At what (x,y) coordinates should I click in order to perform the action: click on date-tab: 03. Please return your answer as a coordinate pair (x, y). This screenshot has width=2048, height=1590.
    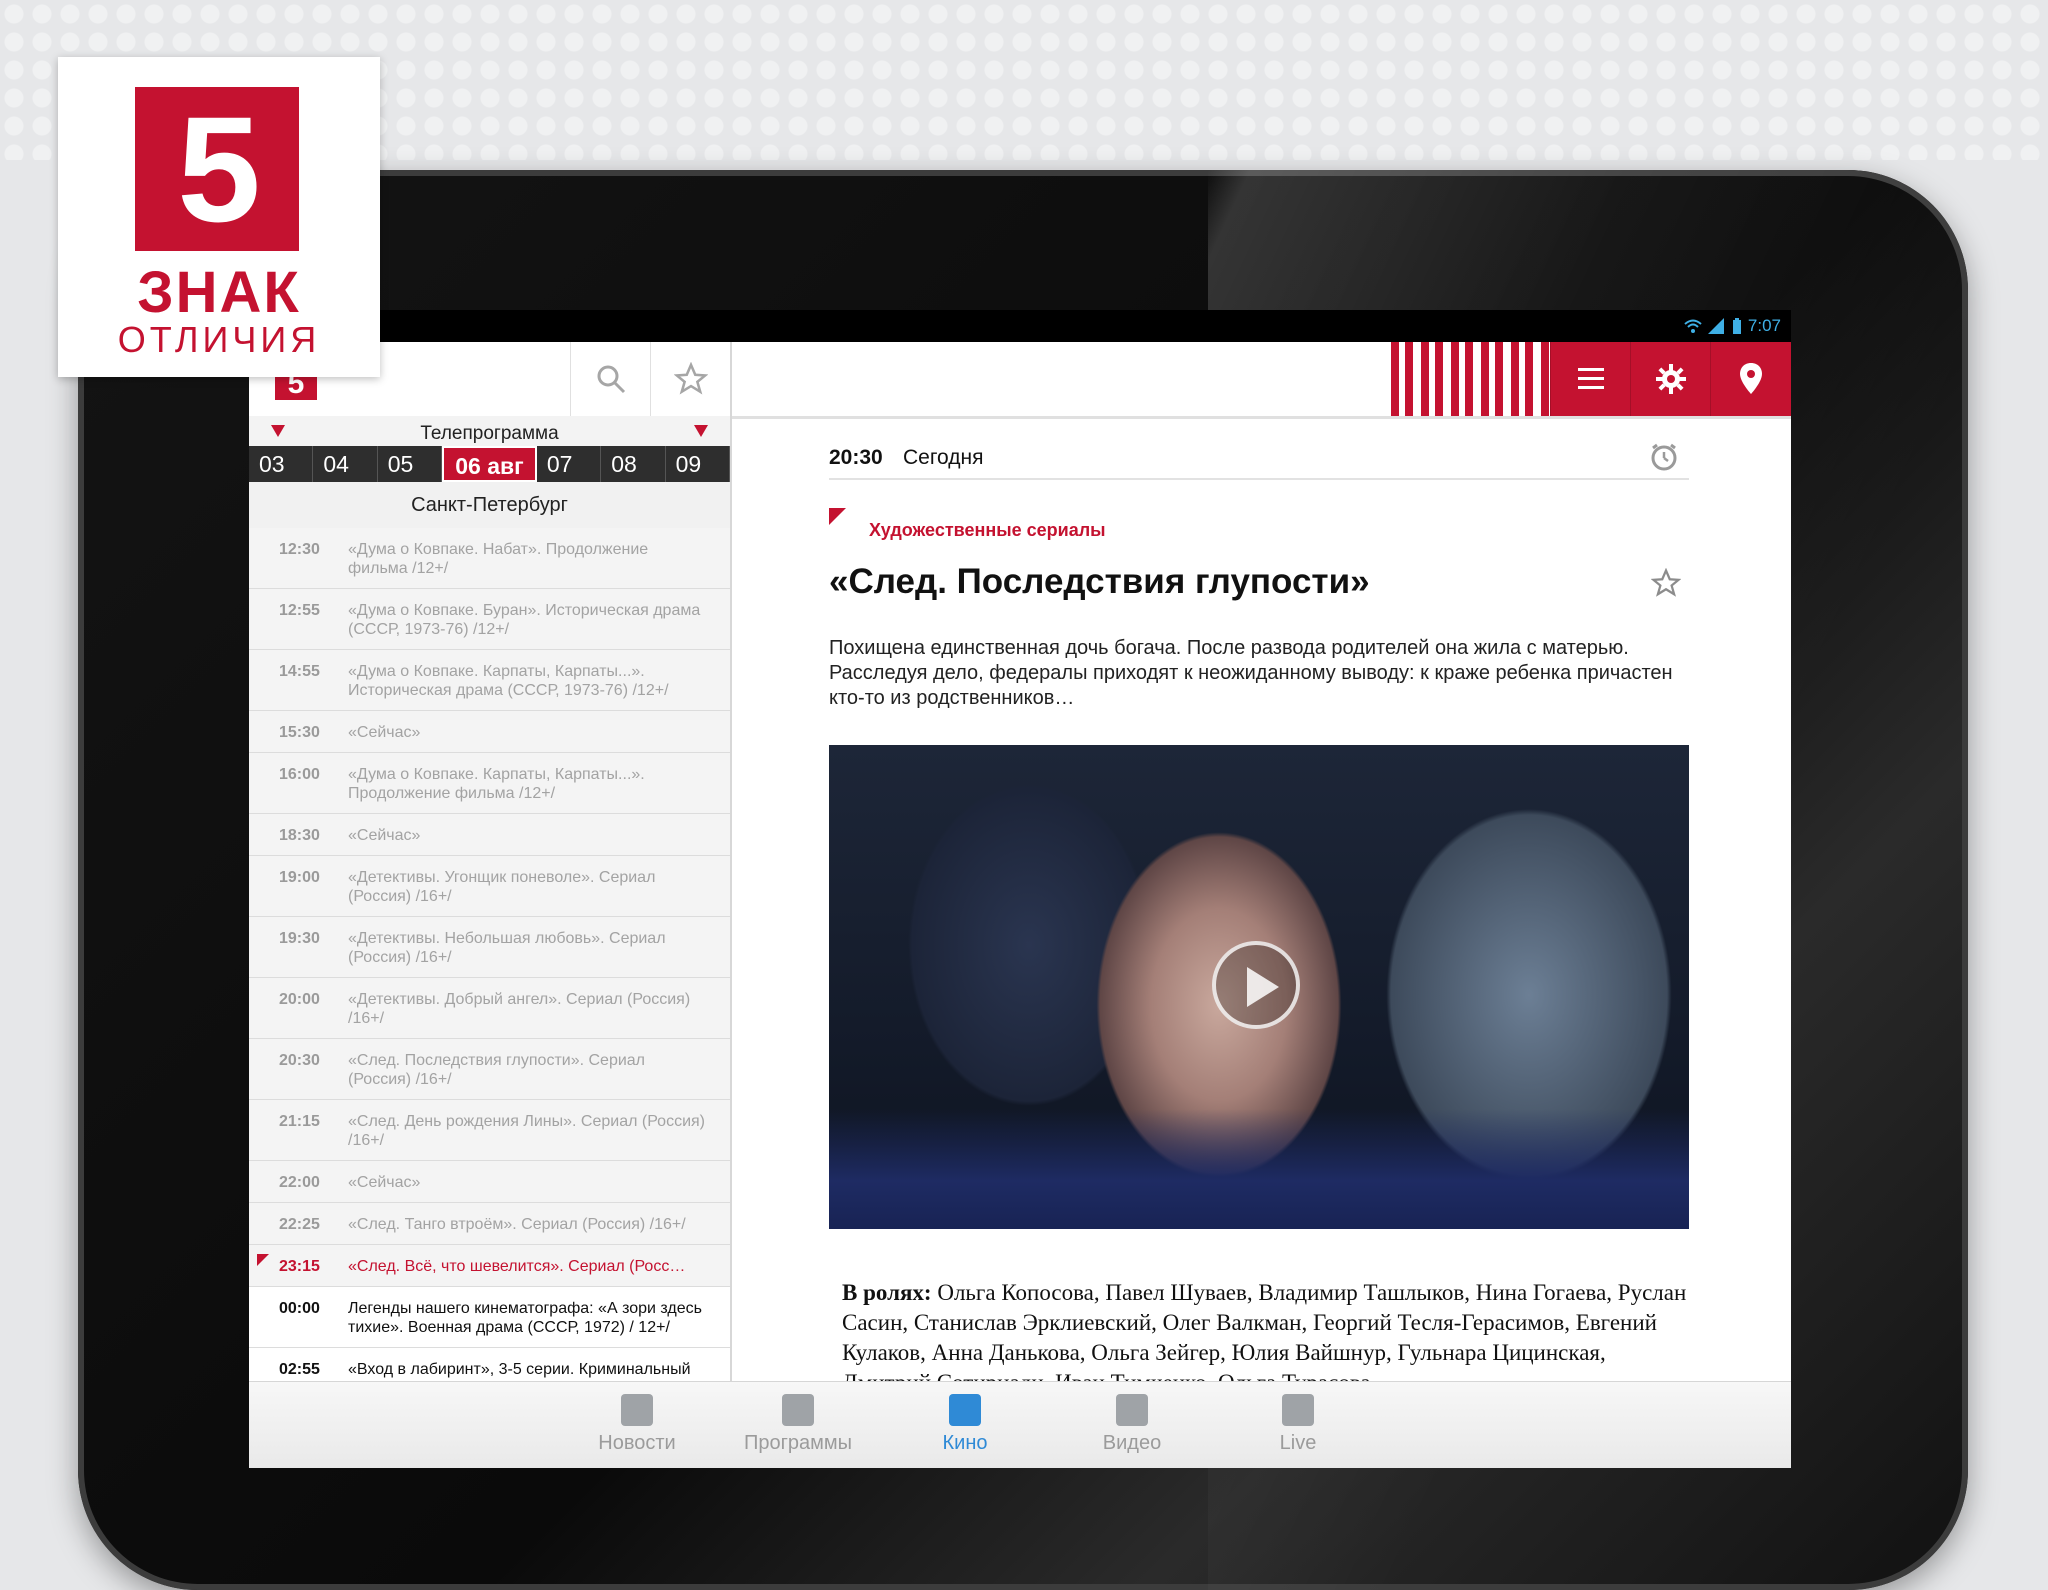
    Looking at the image, I should click on (281, 464).